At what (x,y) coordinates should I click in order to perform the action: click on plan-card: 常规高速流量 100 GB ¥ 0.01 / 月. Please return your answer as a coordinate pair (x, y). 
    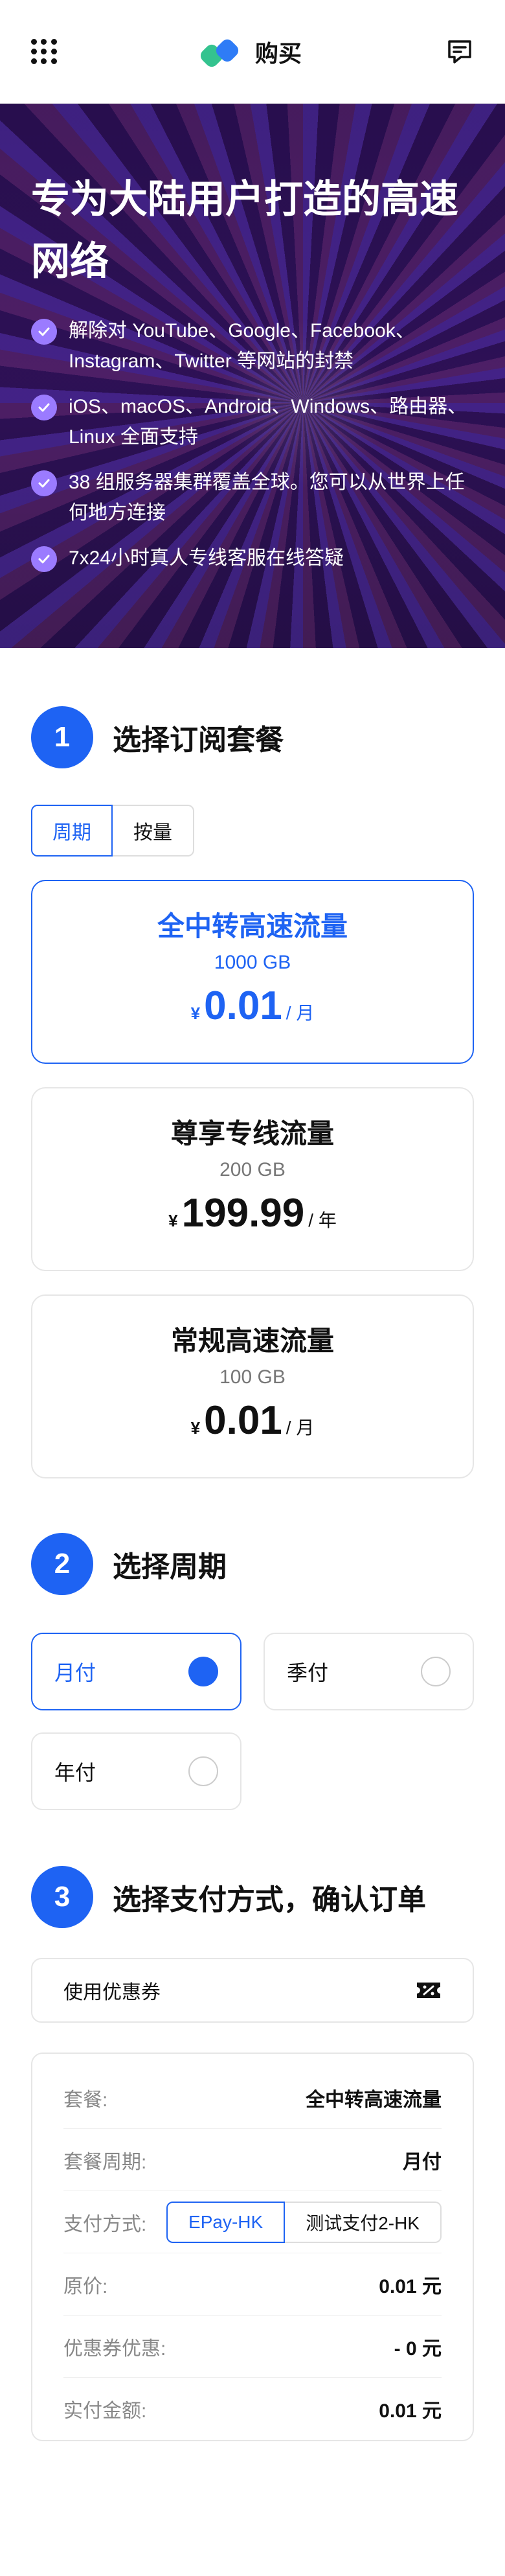
    Looking at the image, I should click on (252, 1386).